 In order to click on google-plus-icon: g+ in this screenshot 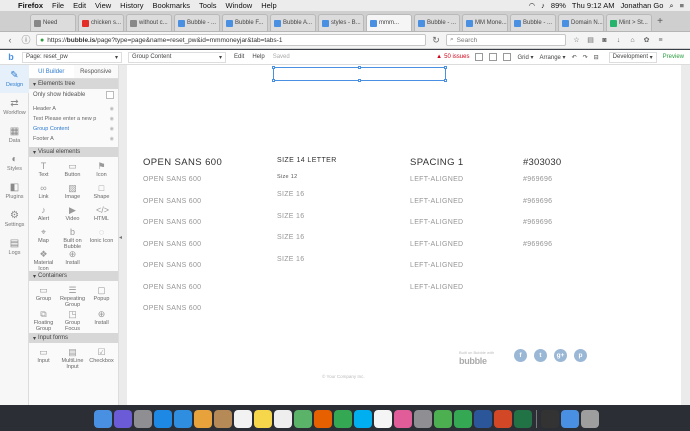, I will do `click(560, 355)`.